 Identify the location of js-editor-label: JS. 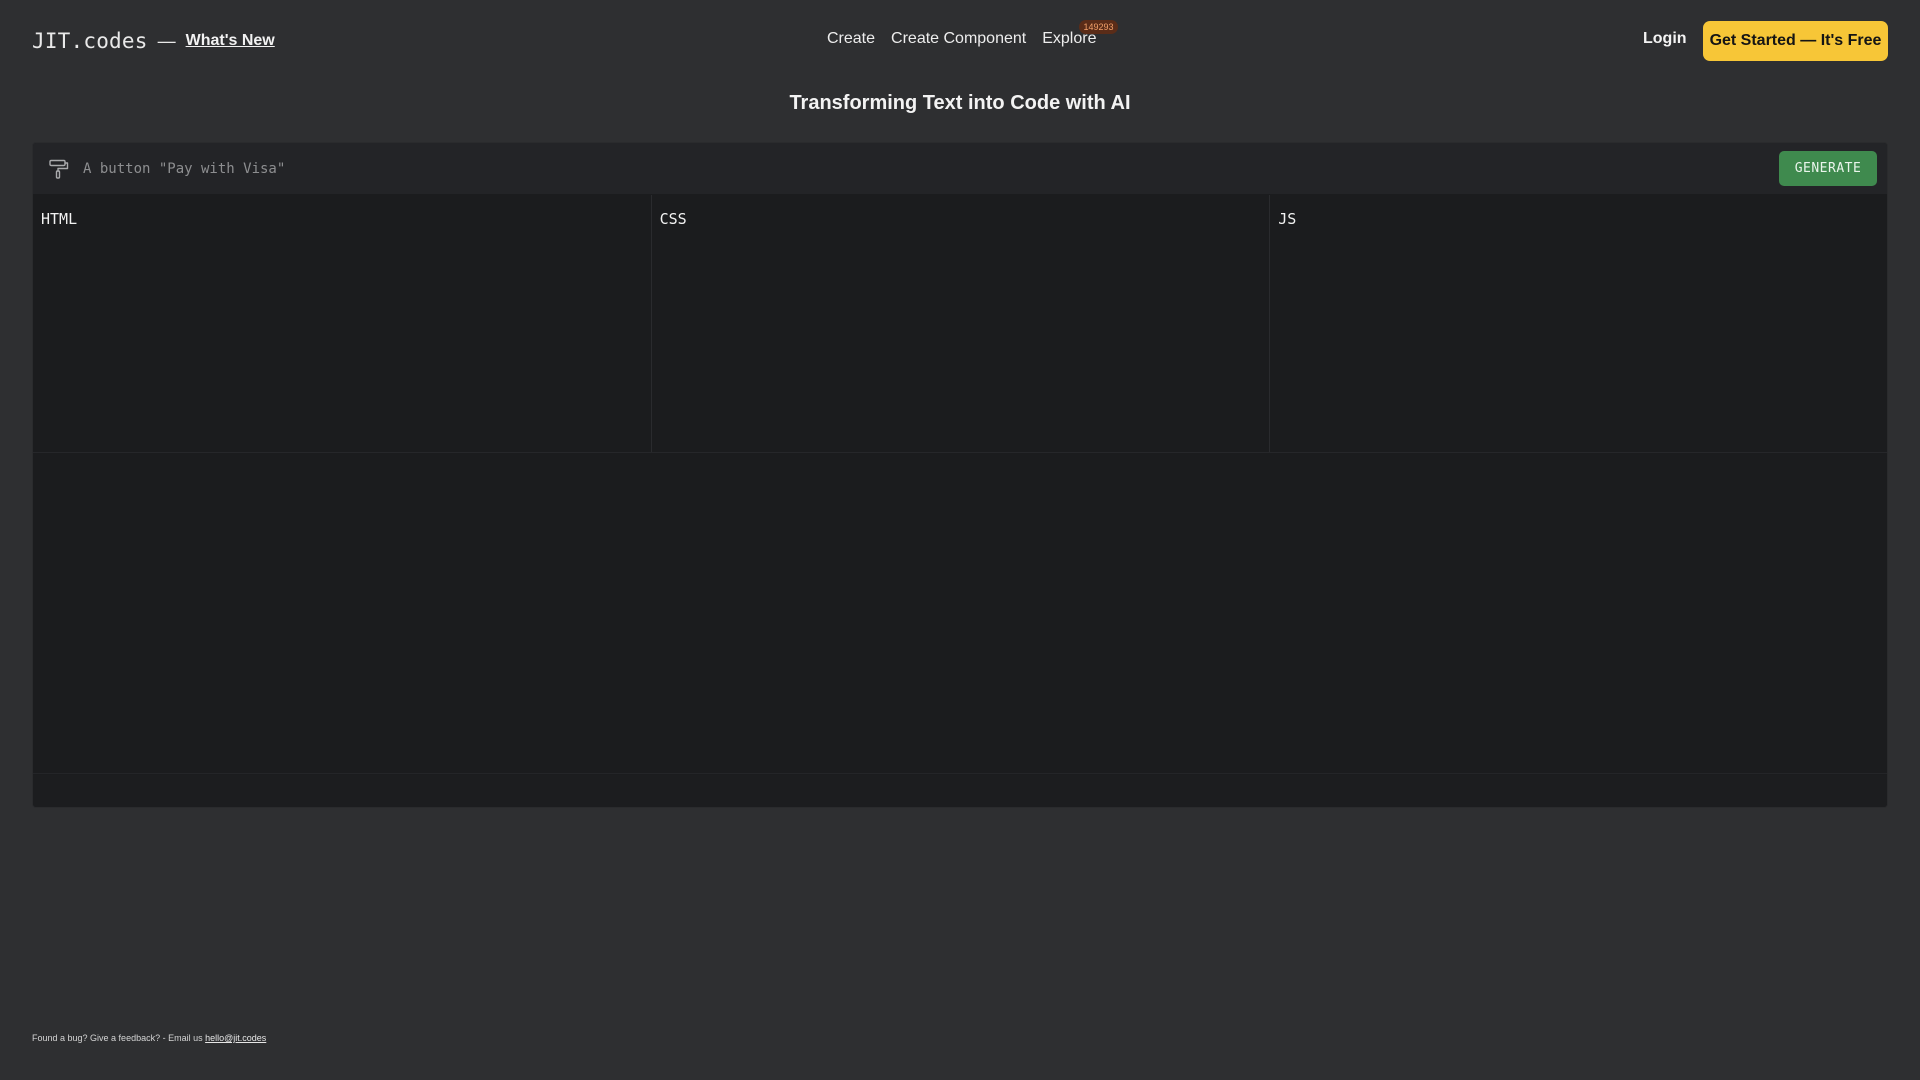
(1287, 219).